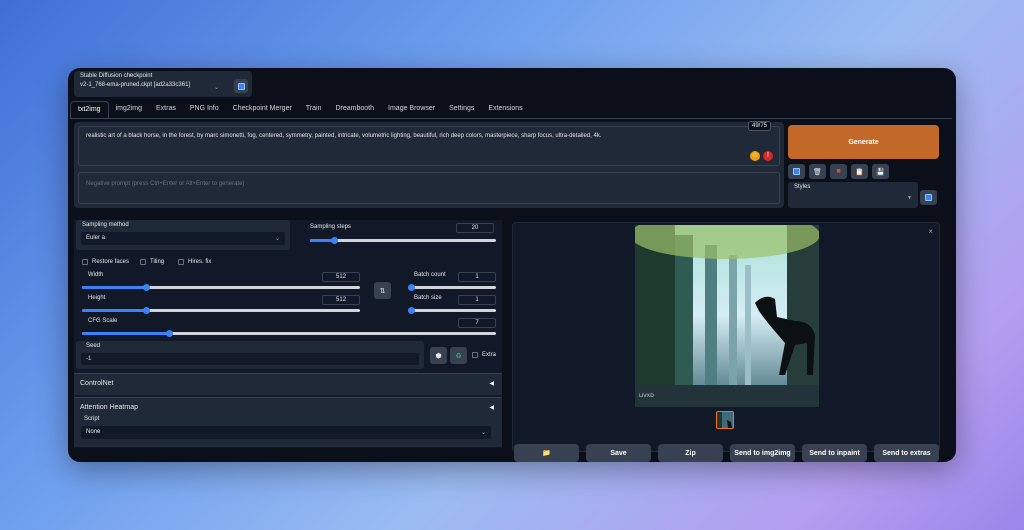 This screenshot has height=530, width=1024. I want to click on image-thumbnail, so click(725, 420).